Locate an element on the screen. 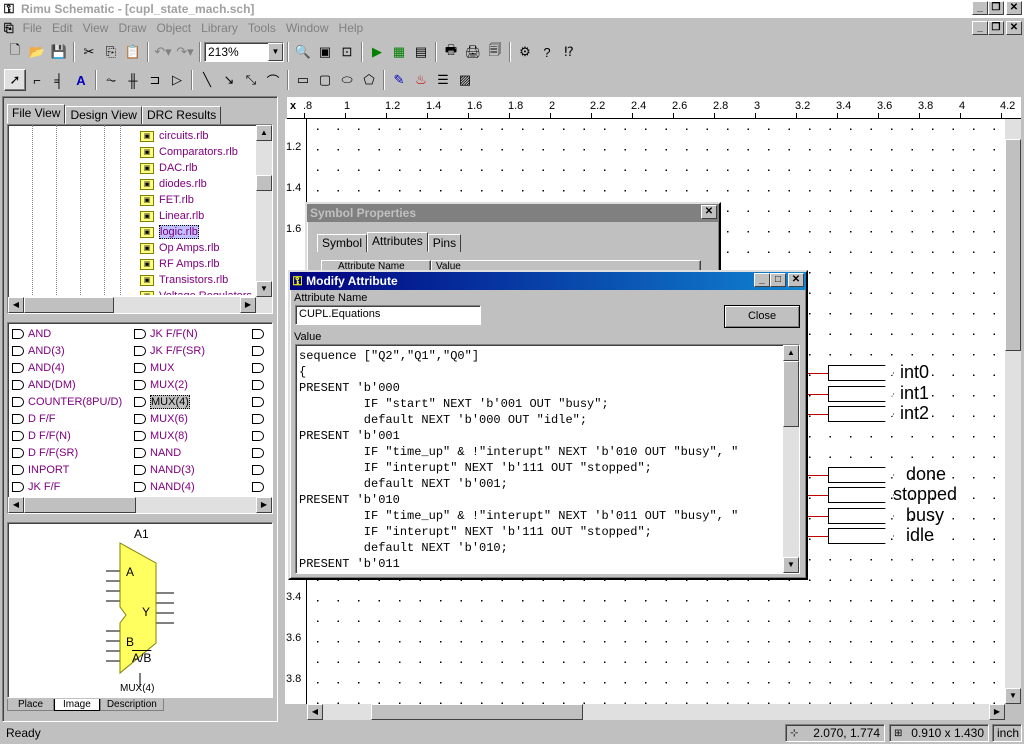  part-item: AND(4) is located at coordinates (72, 367).